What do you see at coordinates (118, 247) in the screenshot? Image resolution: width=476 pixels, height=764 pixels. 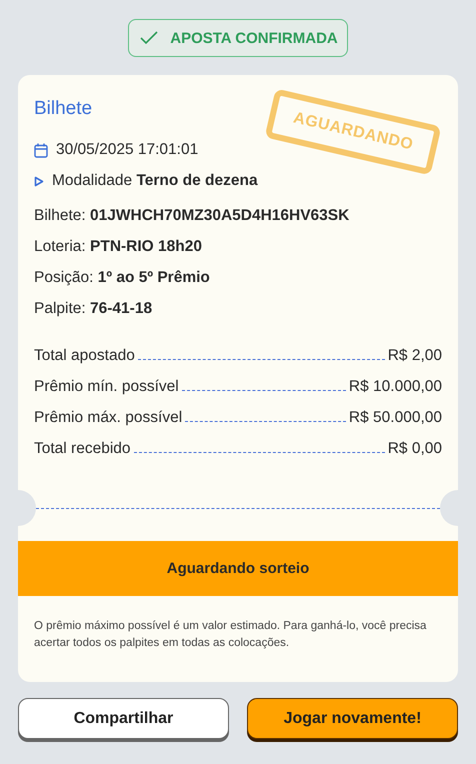 I see `detail-text: Loteria: PTN-RIO 18h20` at bounding box center [118, 247].